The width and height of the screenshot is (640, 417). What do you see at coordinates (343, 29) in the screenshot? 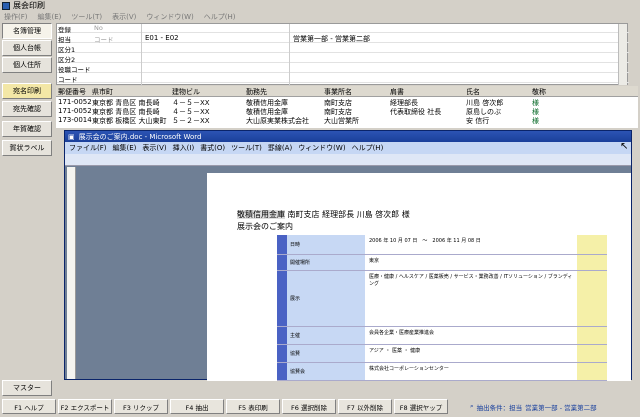
I see `form-row: 登録 No` at bounding box center [343, 29].